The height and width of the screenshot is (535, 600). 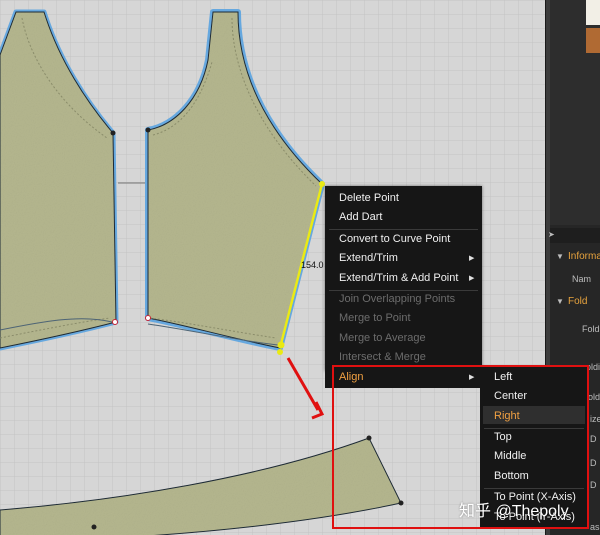 I want to click on menu-item-add-dart: Add Dart, so click(x=360, y=217).